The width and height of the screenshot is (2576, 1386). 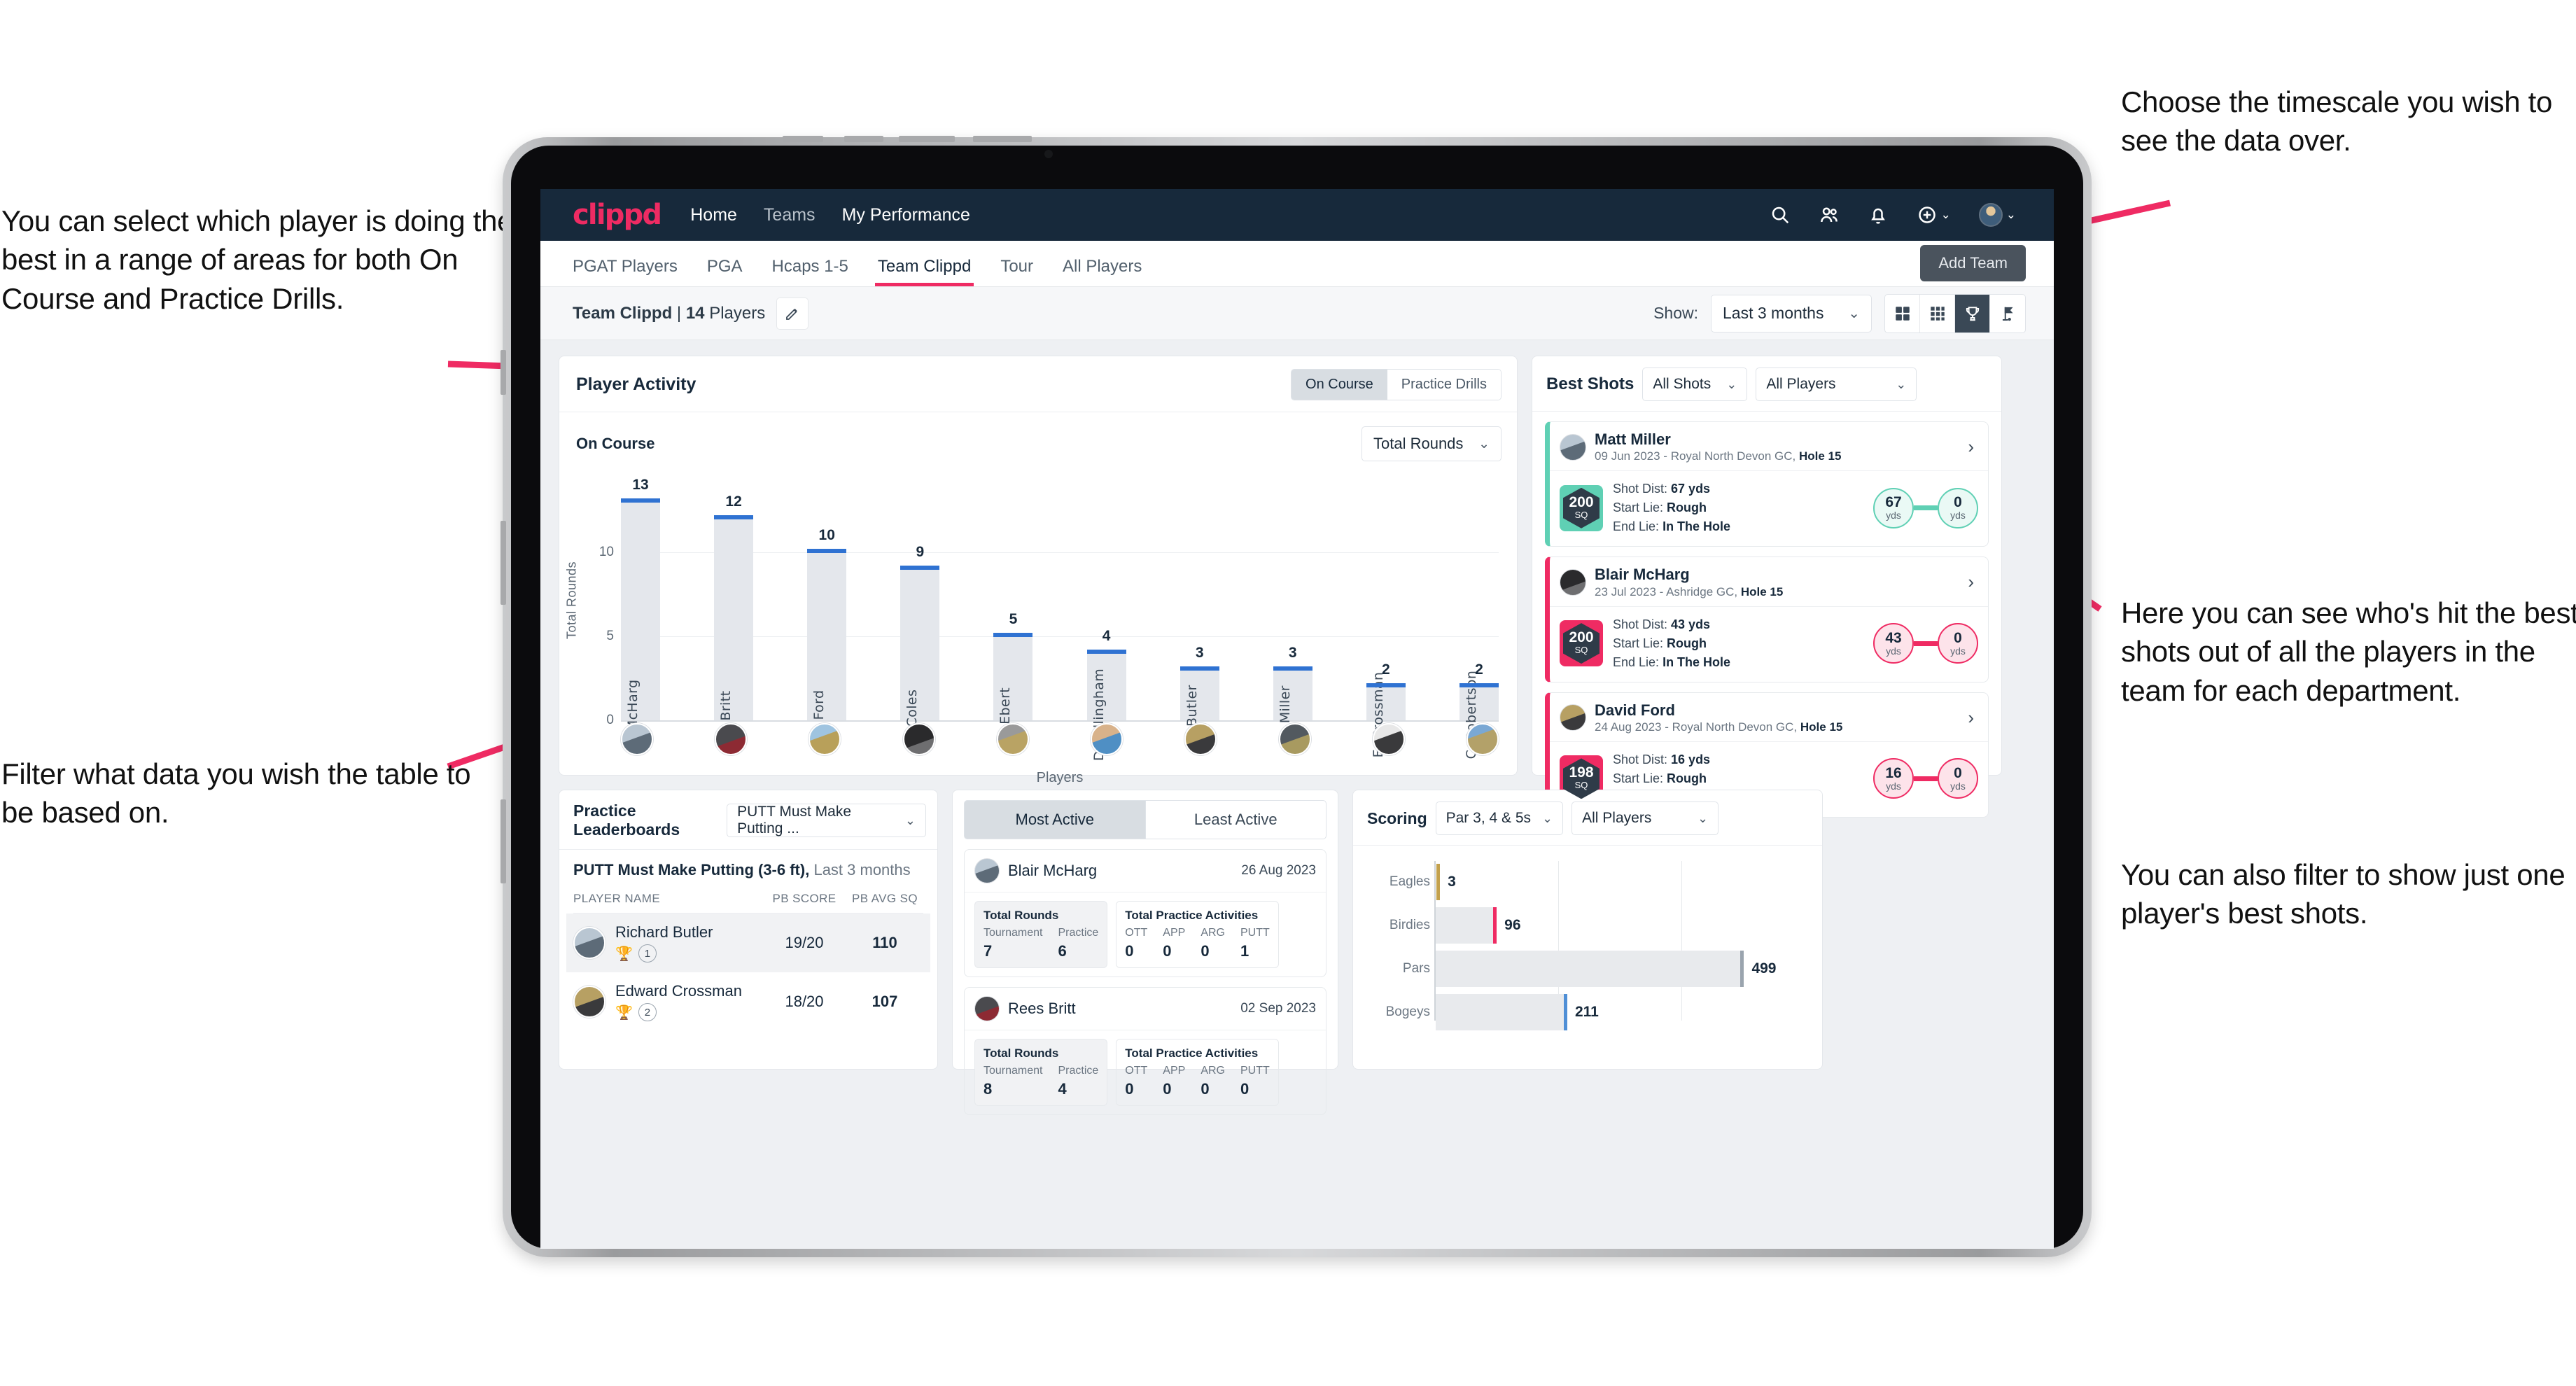 What do you see at coordinates (625, 271) in the screenshot?
I see `tab-pgat-players: PGAT Players` at bounding box center [625, 271].